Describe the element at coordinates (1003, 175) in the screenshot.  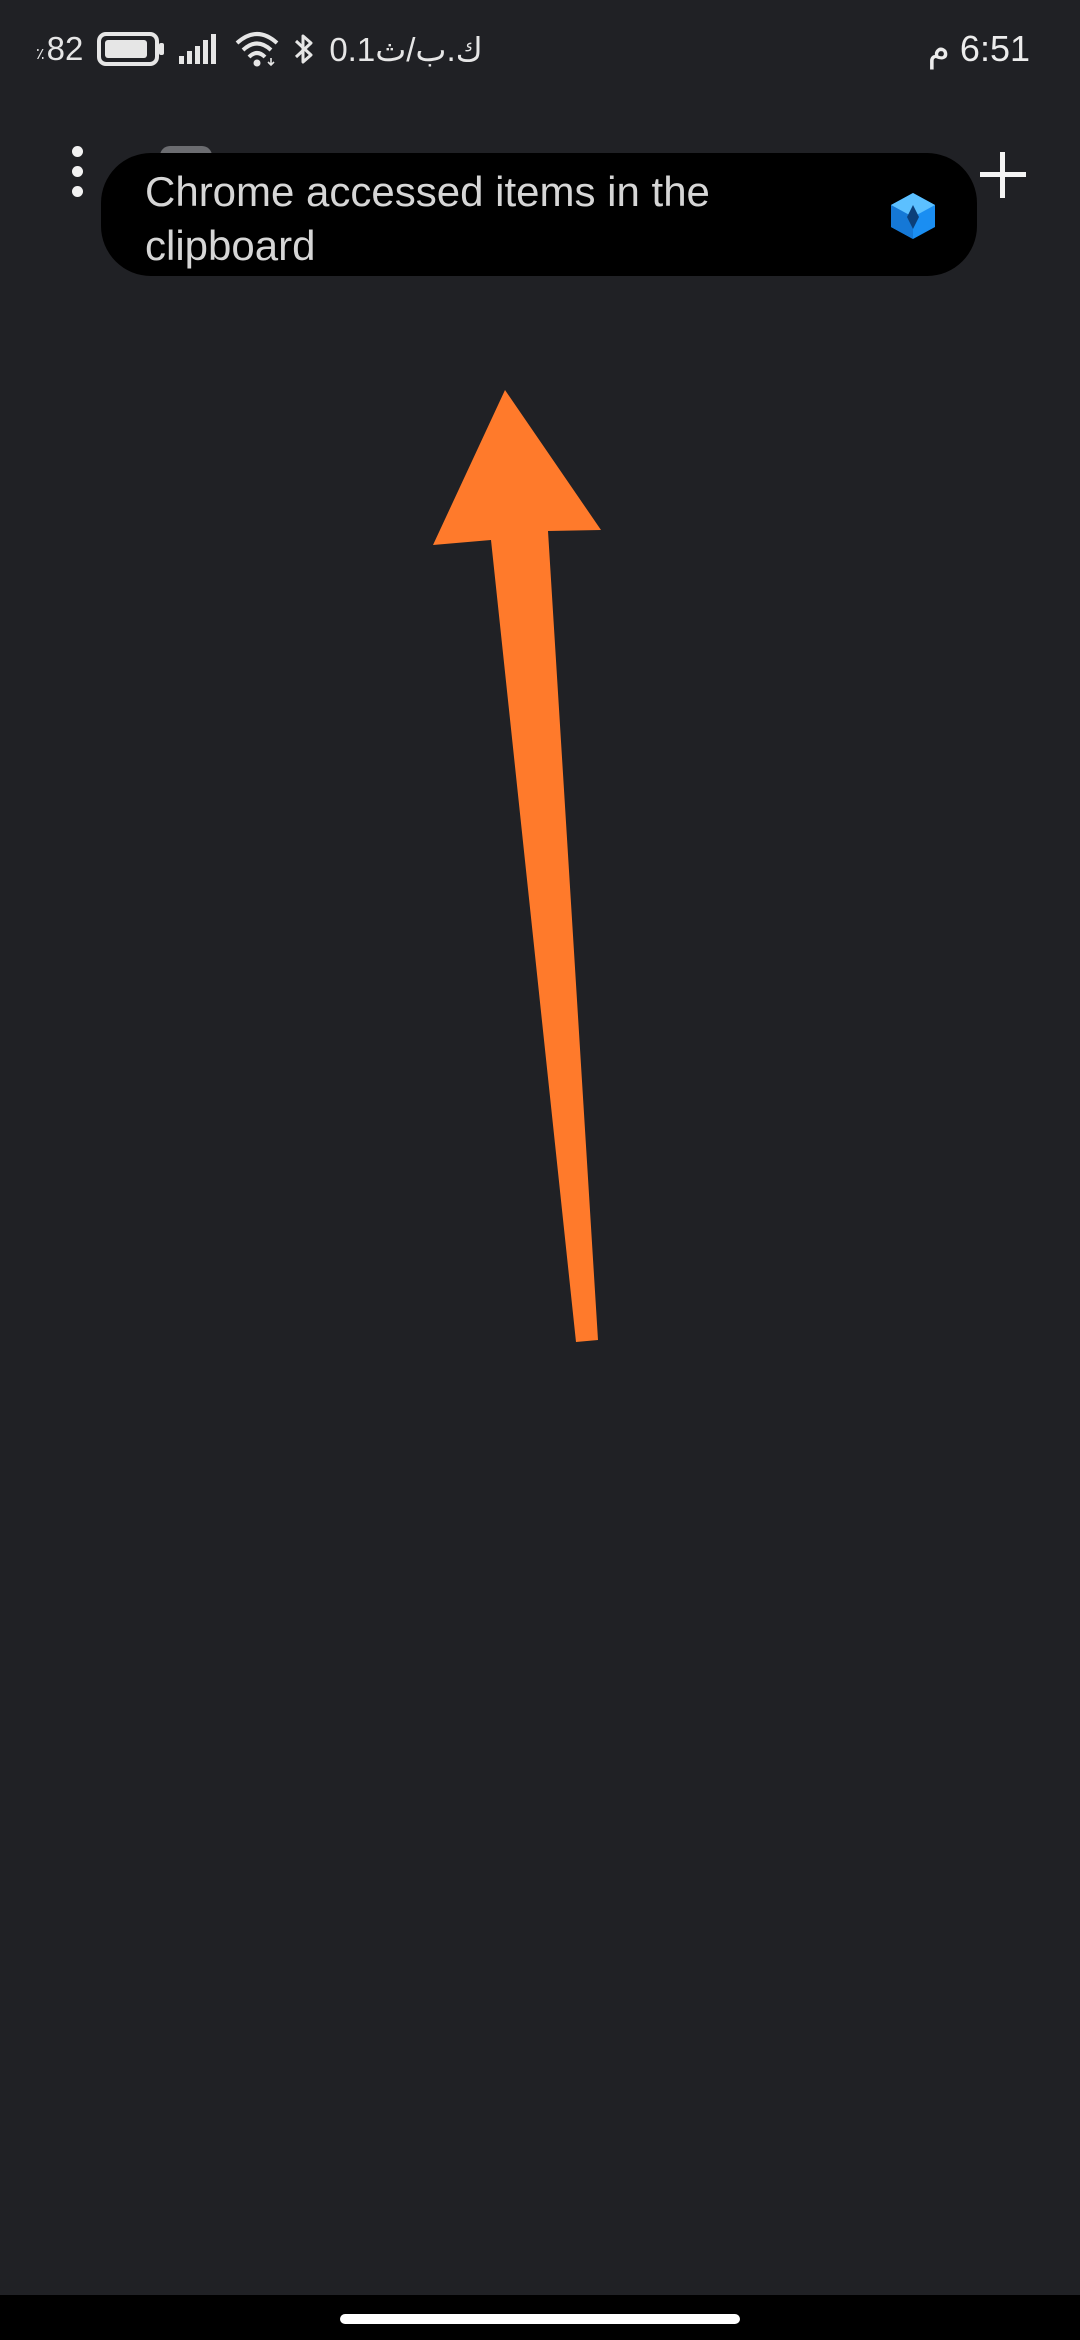
I see `plus-icon` at that location.